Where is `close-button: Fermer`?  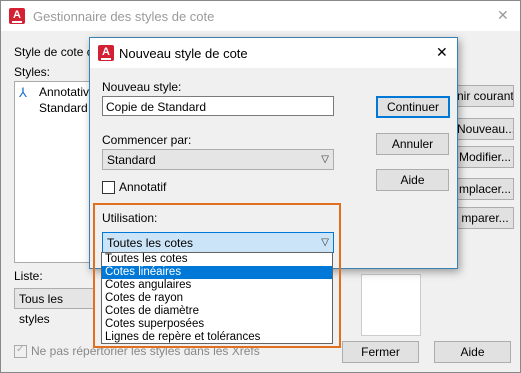 close-button: Fermer is located at coordinates (380, 352).